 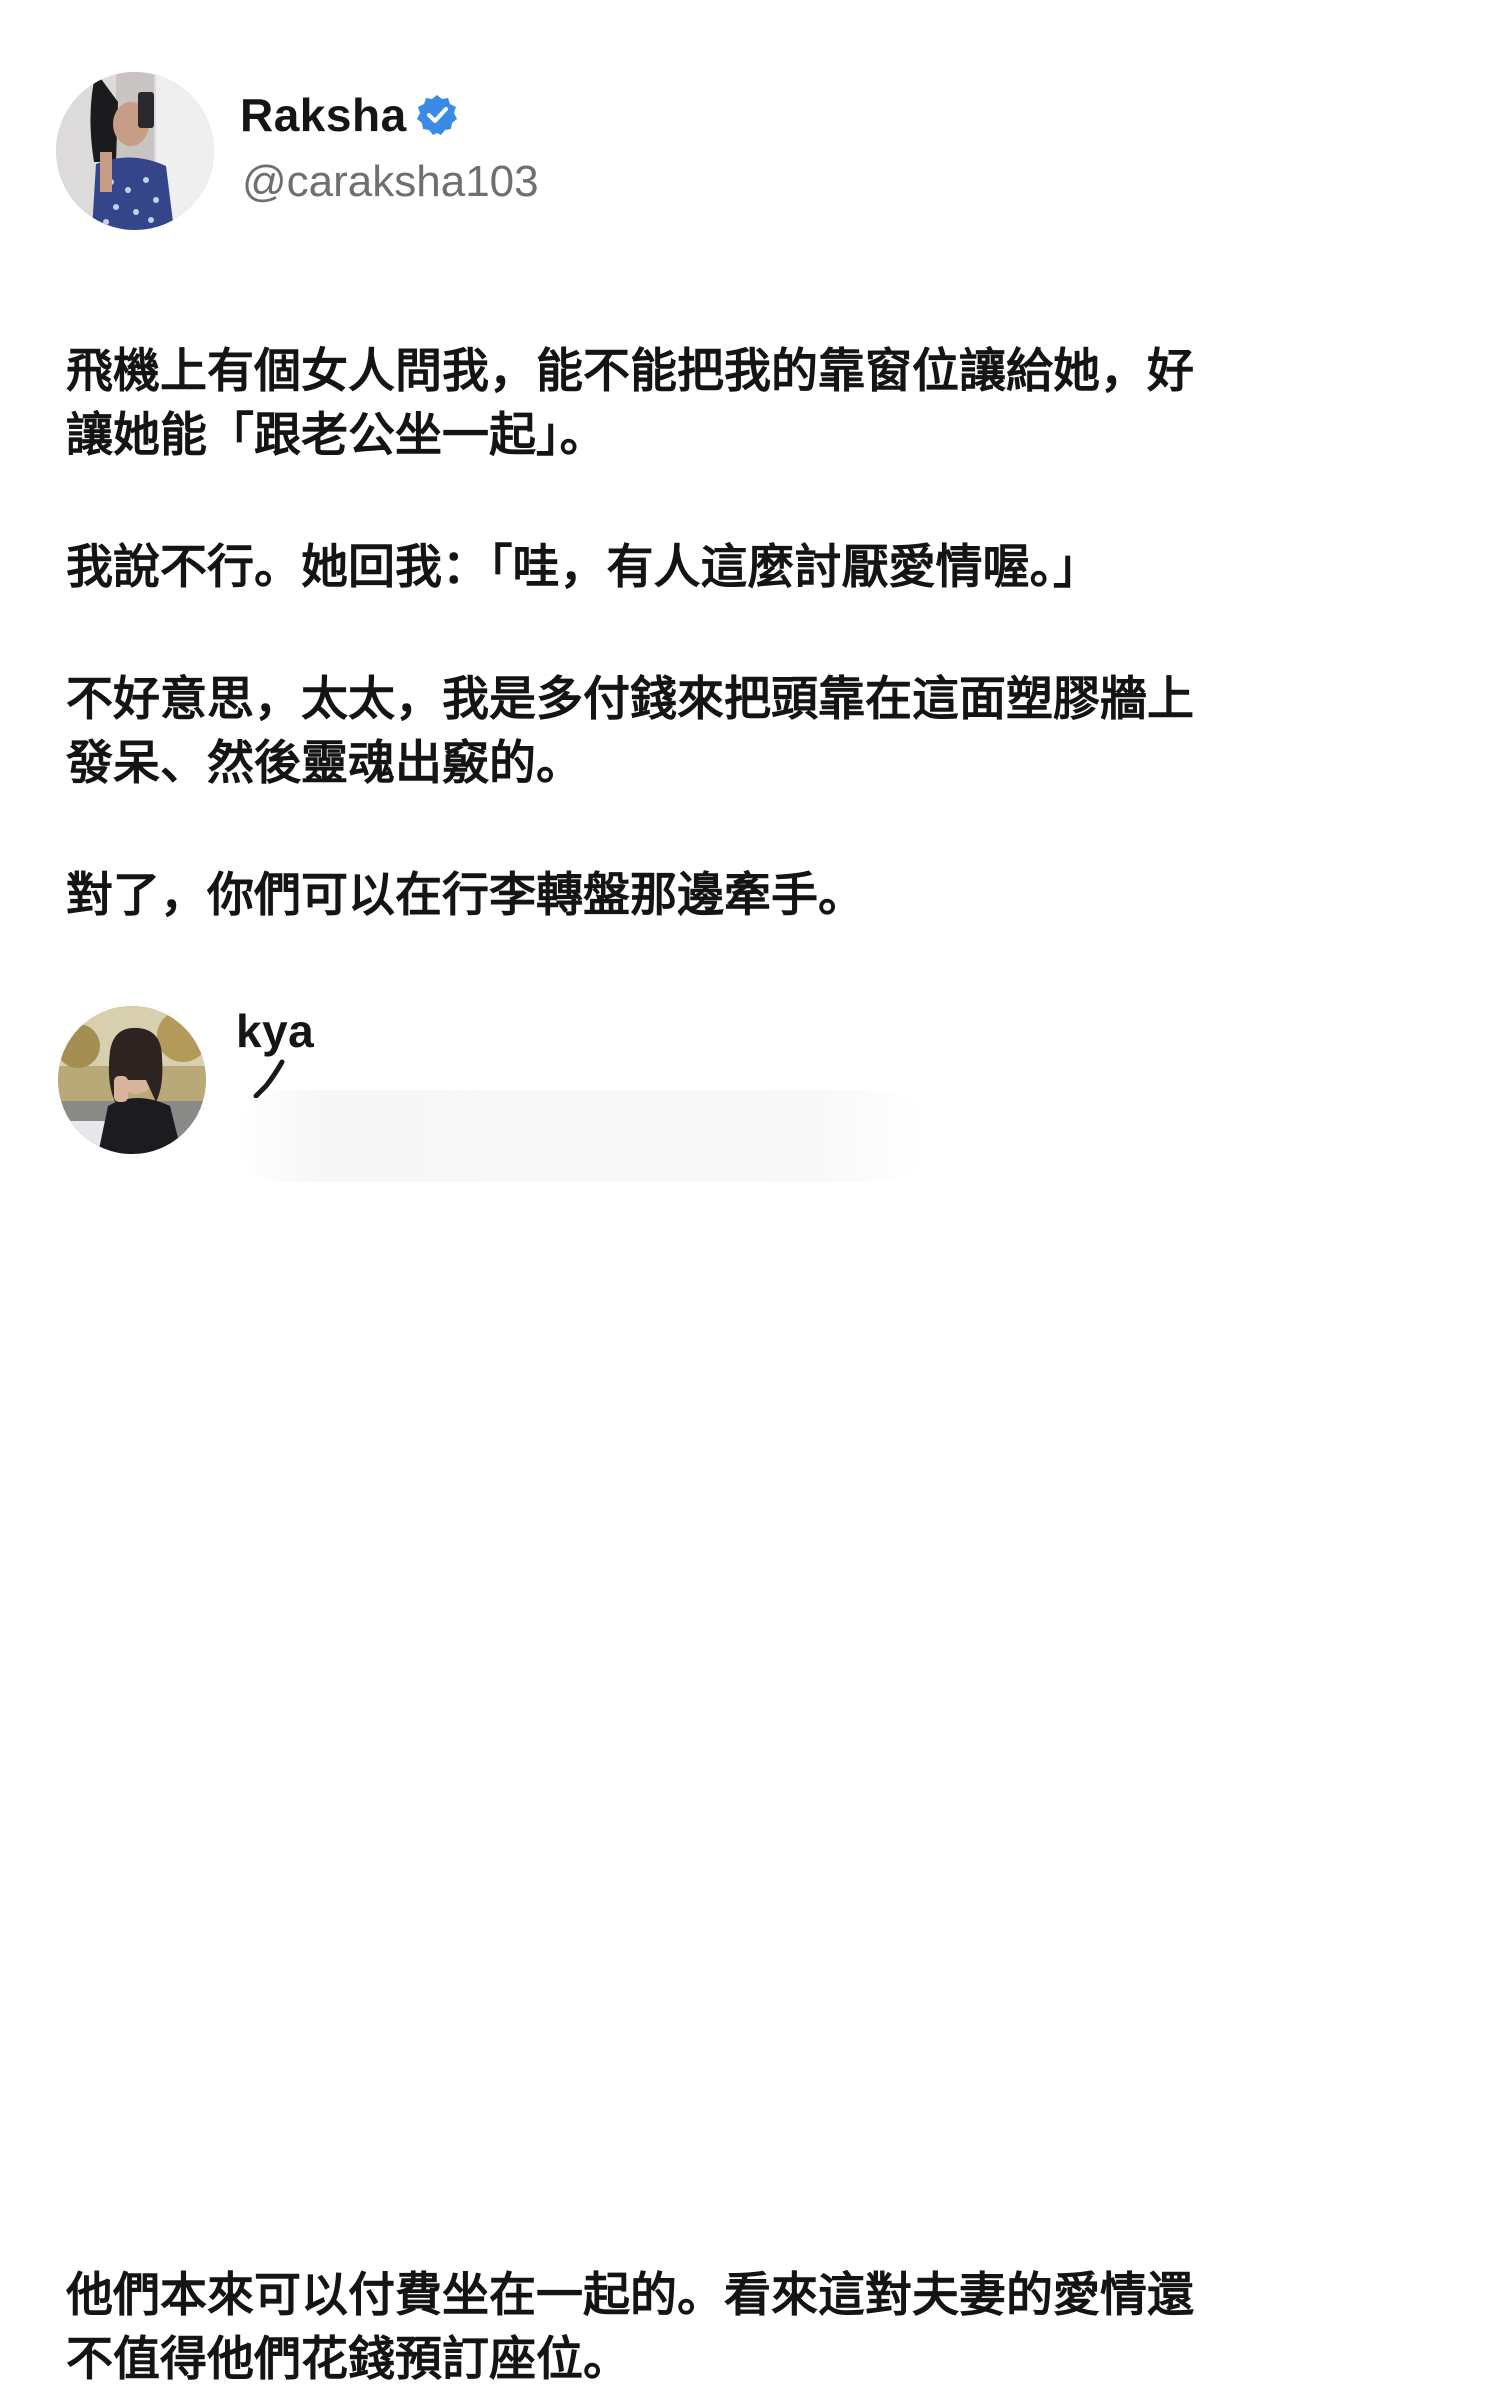 I want to click on brush-stroke-icon, so click(x=269, y=1078).